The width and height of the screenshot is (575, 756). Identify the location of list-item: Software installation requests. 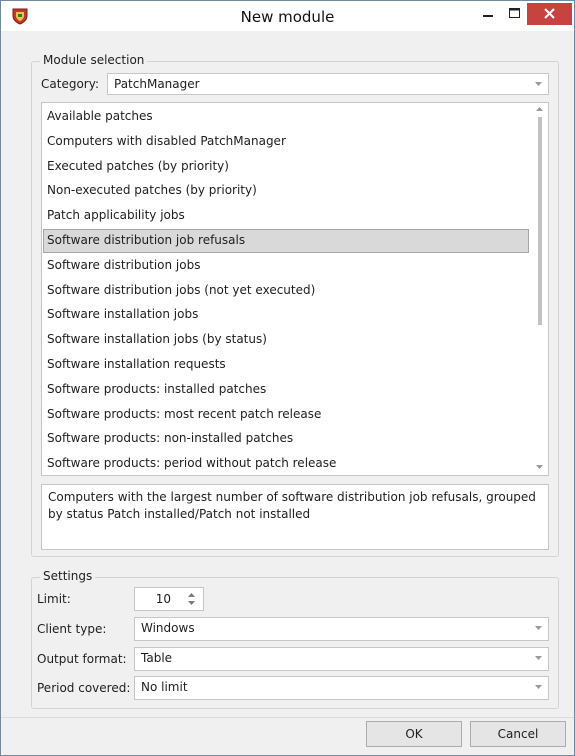
(286, 365).